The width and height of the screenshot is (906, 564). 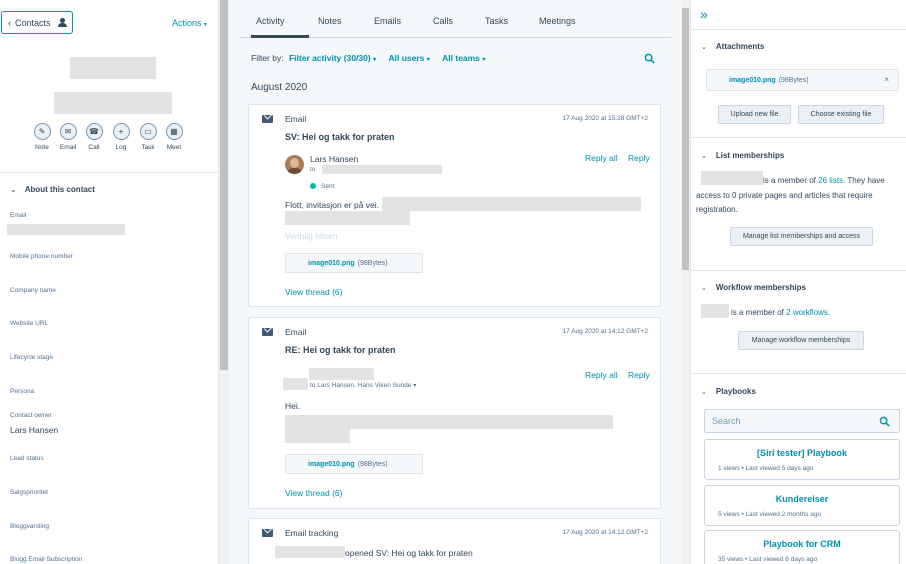 What do you see at coordinates (29, 492) in the screenshot?
I see `prop-label-salgsprioritet: Salgsprioritet` at bounding box center [29, 492].